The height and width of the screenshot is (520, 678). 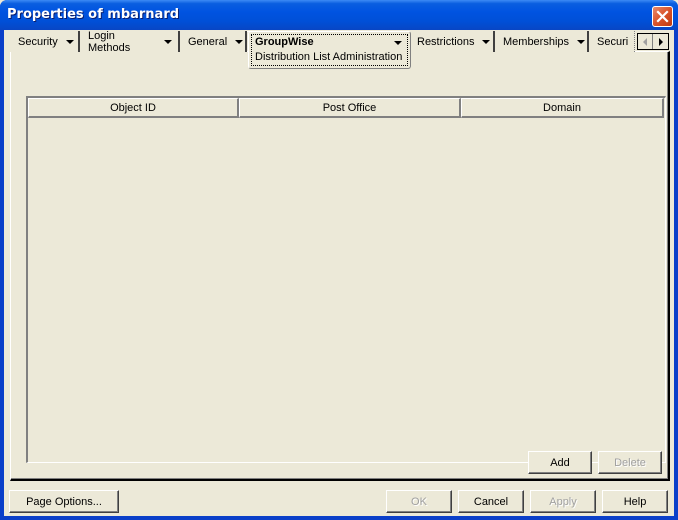 What do you see at coordinates (38, 41) in the screenshot?
I see `tab-label: Security` at bounding box center [38, 41].